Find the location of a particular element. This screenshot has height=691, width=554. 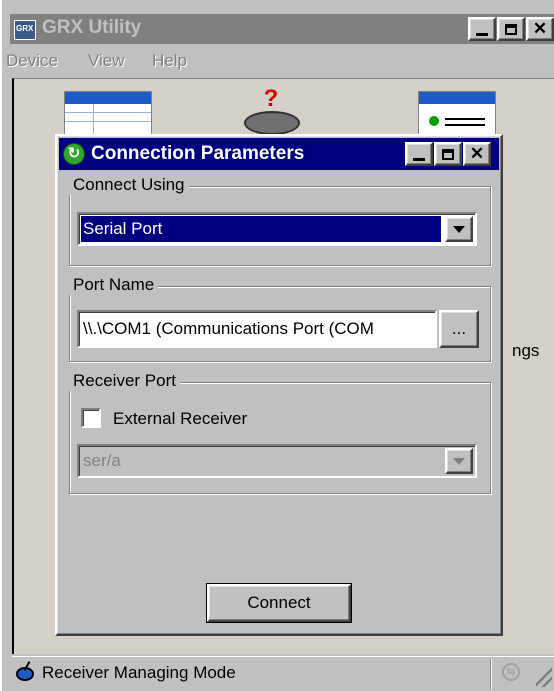

main-close-button: ✕ is located at coordinates (540, 29).